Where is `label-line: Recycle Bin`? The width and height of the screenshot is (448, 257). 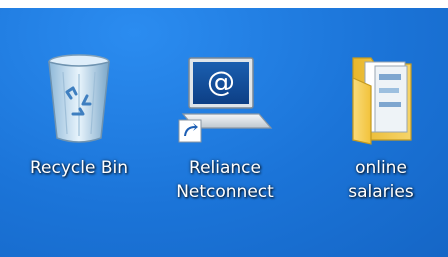
label-line: Recycle Bin is located at coordinates (78, 168).